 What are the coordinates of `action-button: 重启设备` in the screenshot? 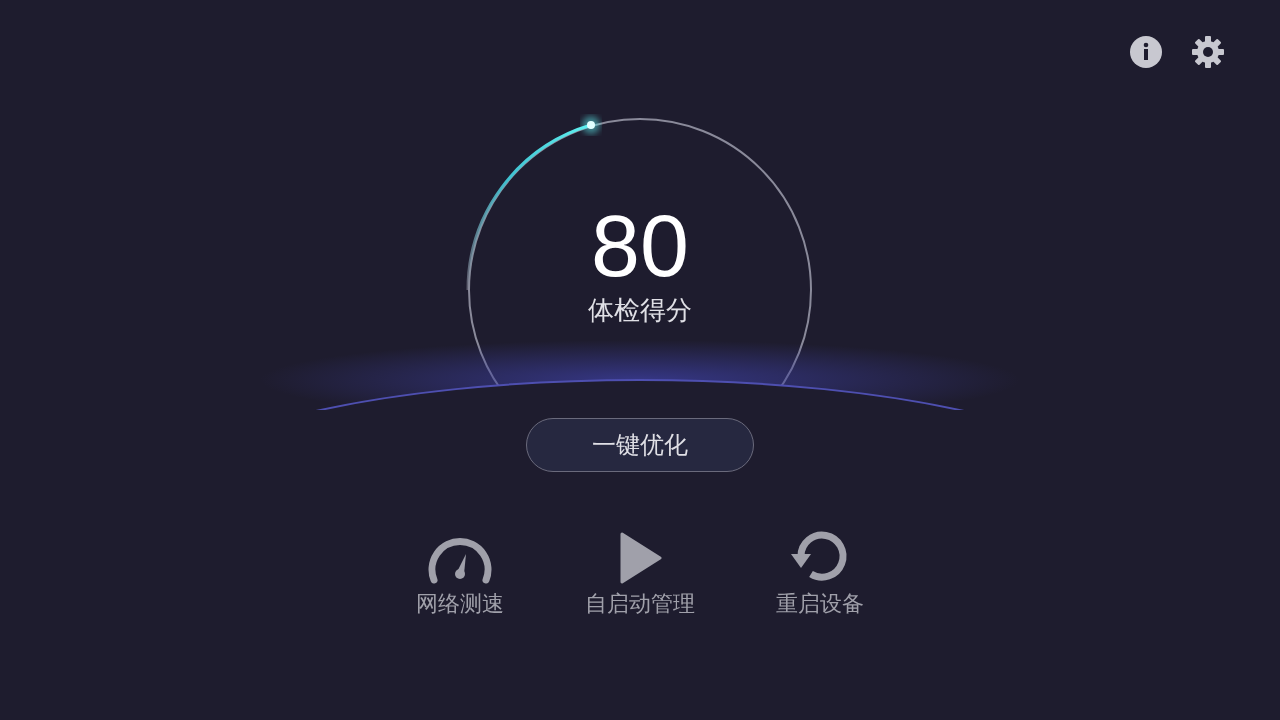 It's located at (820, 573).